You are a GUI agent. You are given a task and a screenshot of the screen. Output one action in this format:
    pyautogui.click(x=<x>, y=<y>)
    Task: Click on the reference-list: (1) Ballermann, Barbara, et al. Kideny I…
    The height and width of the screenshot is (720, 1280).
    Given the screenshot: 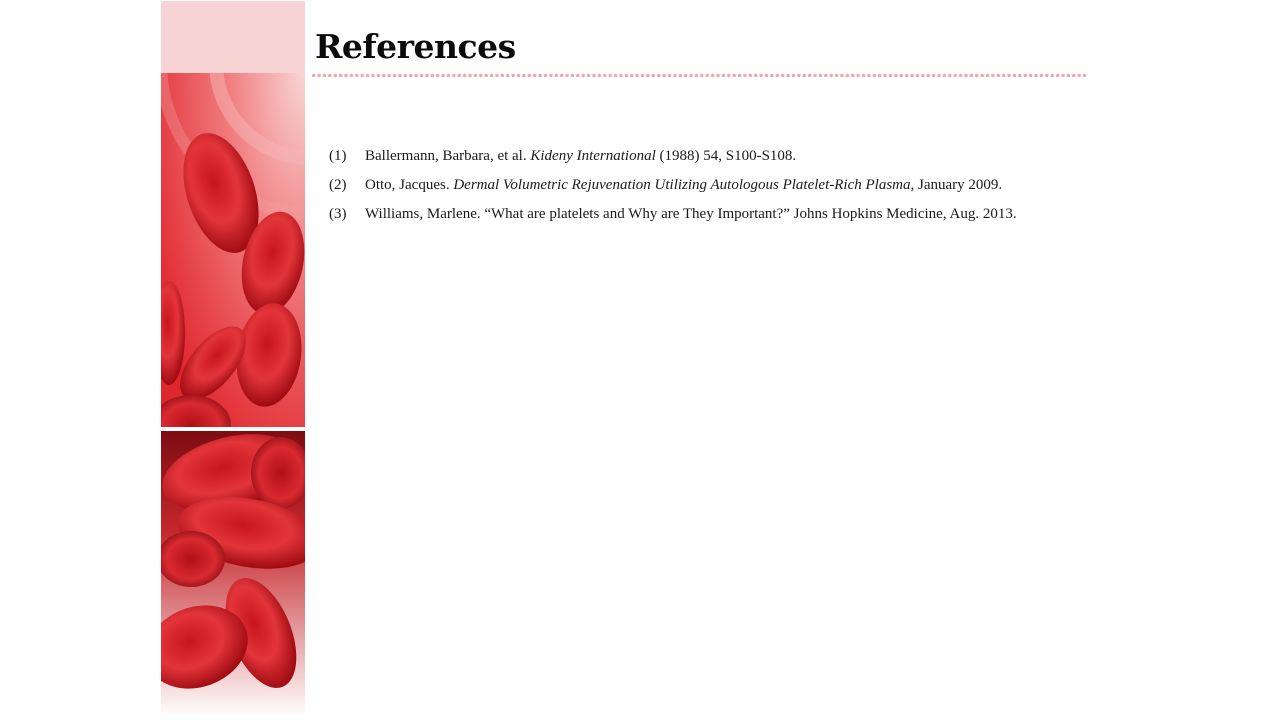 What is the action you would take?
    pyautogui.click(x=709, y=189)
    